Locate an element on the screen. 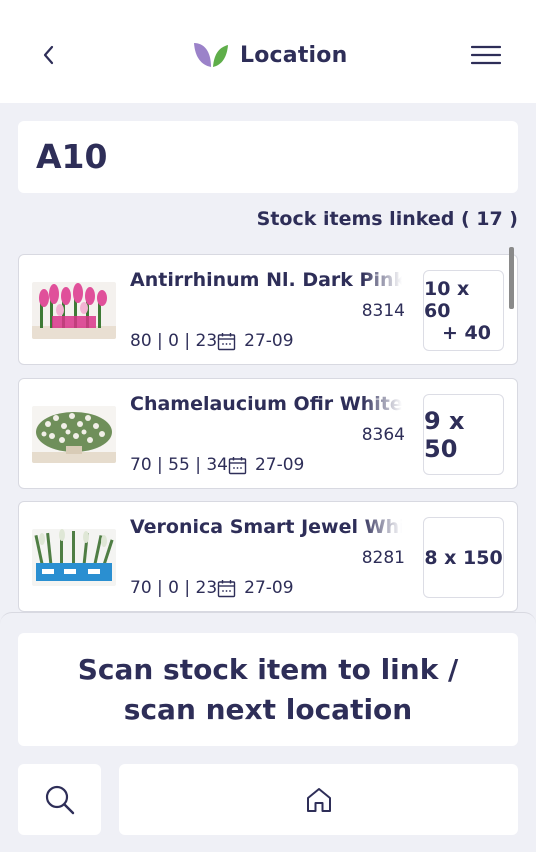 The width and height of the screenshot is (536, 852). chevron-left-icon is located at coordinates (48, 55).